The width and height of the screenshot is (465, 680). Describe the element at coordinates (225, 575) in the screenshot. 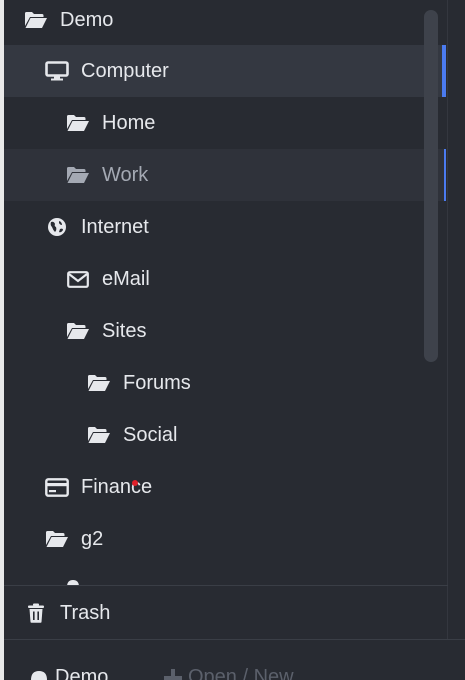

I see `tree-item-partial` at that location.